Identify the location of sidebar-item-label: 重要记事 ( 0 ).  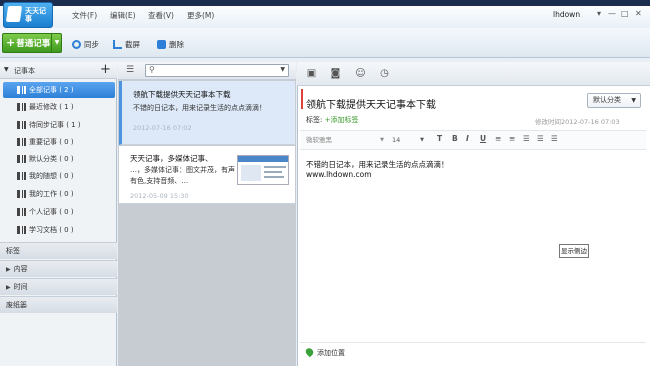
(51, 142).